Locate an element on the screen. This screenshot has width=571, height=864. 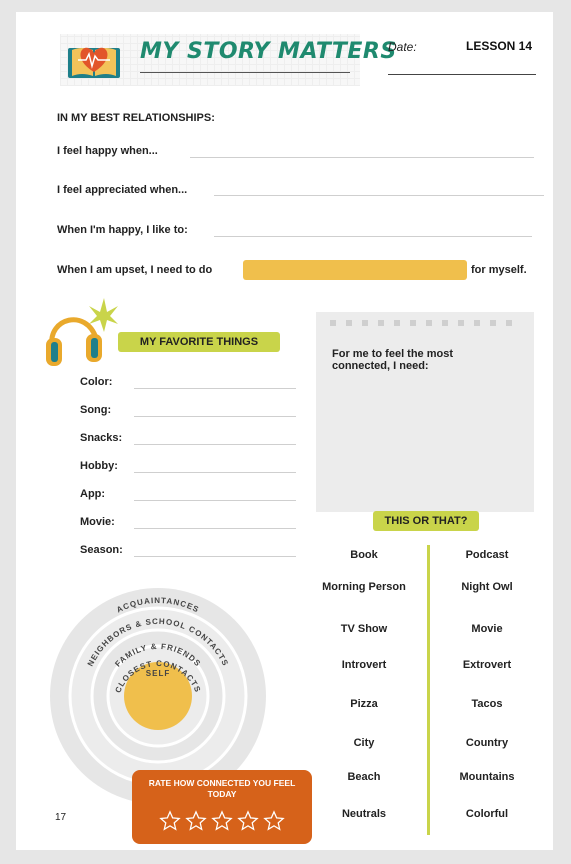
this-or-that-heading: THIS OR THAT? is located at coordinates (426, 521).